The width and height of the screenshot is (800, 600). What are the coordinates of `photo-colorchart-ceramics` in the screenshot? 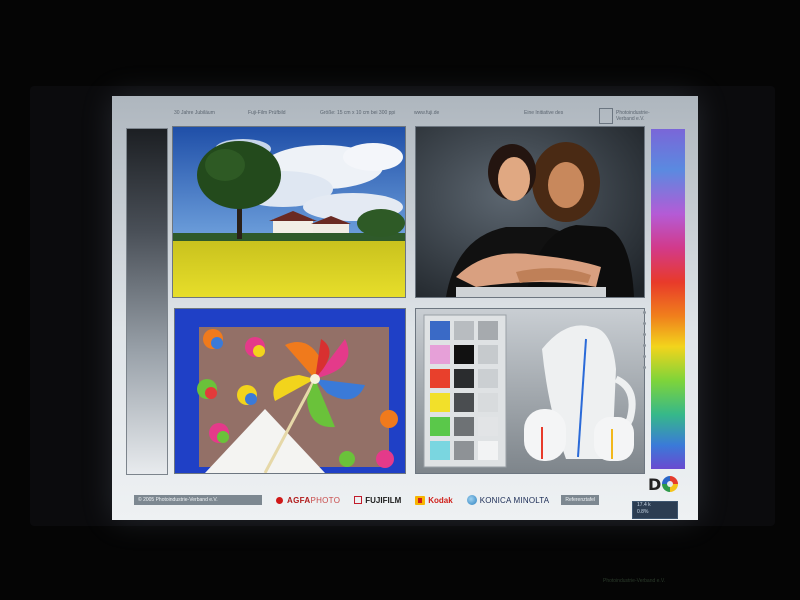 It's located at (530, 391).